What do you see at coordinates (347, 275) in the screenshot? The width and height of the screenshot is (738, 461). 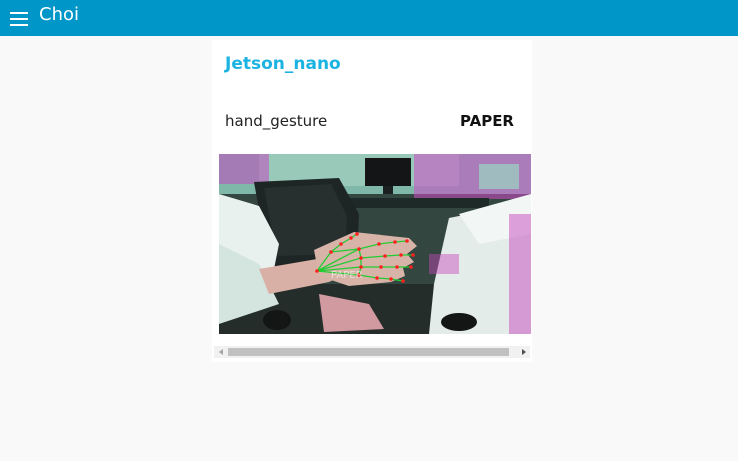 I see `video-overlay-text: PAPER` at bounding box center [347, 275].